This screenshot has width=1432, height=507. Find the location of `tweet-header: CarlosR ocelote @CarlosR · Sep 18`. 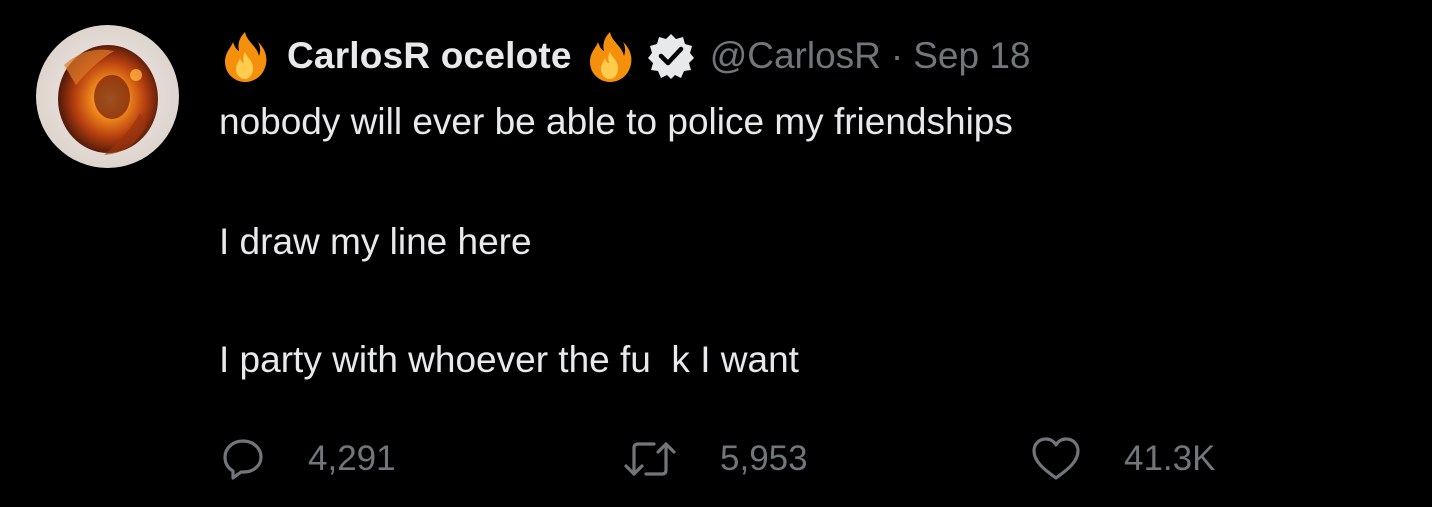

tweet-header: CarlosR ocelote @CarlosR · Sep 18 is located at coordinates (624, 56).